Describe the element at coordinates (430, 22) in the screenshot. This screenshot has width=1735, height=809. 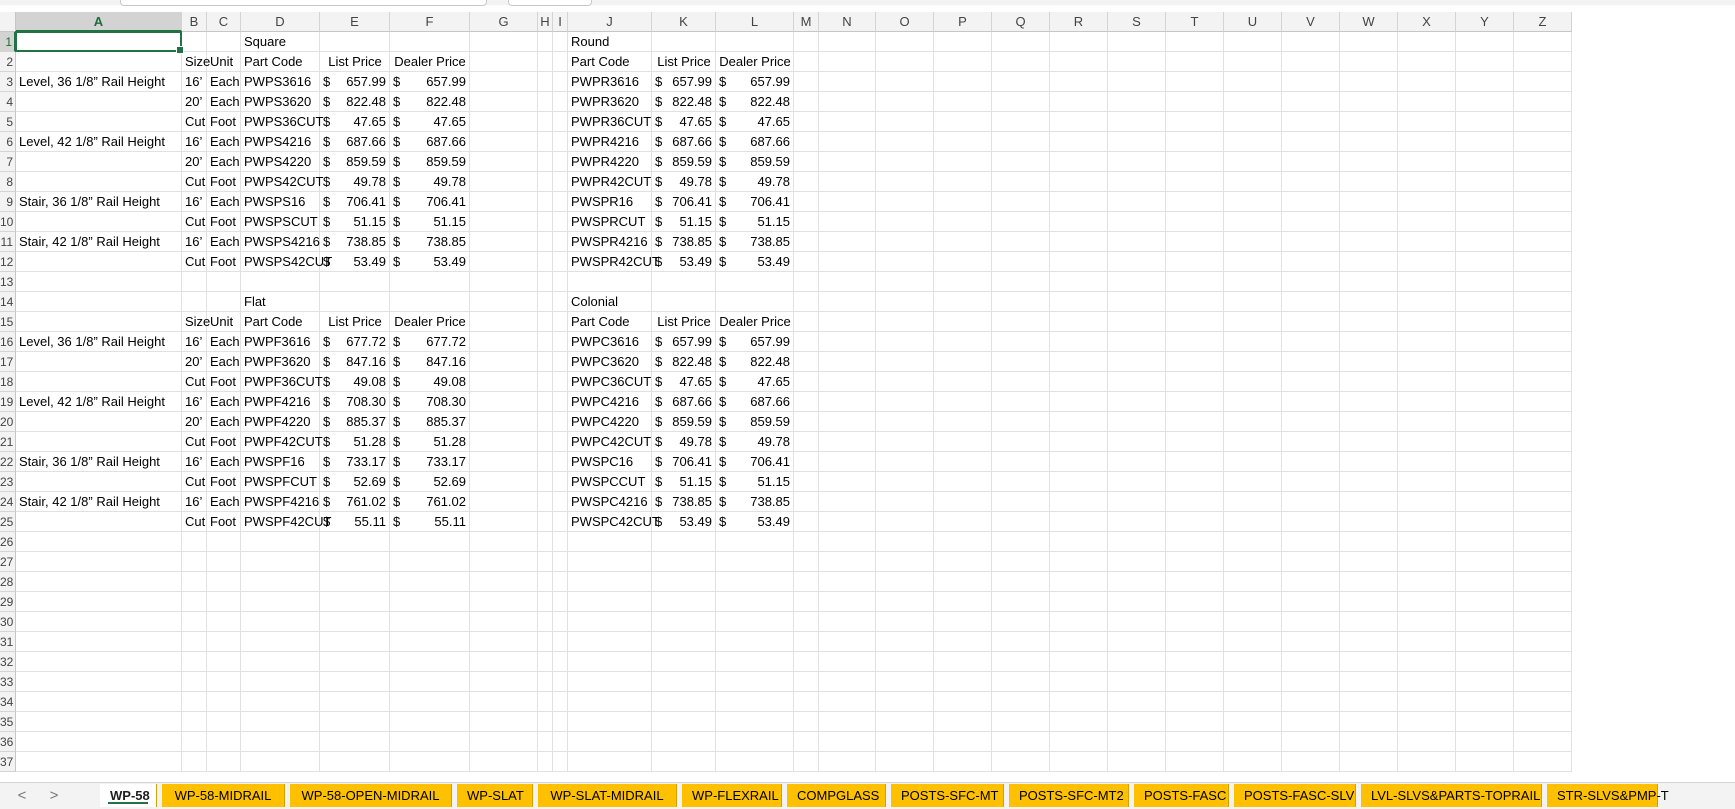
I see `column-header-f: F` at that location.